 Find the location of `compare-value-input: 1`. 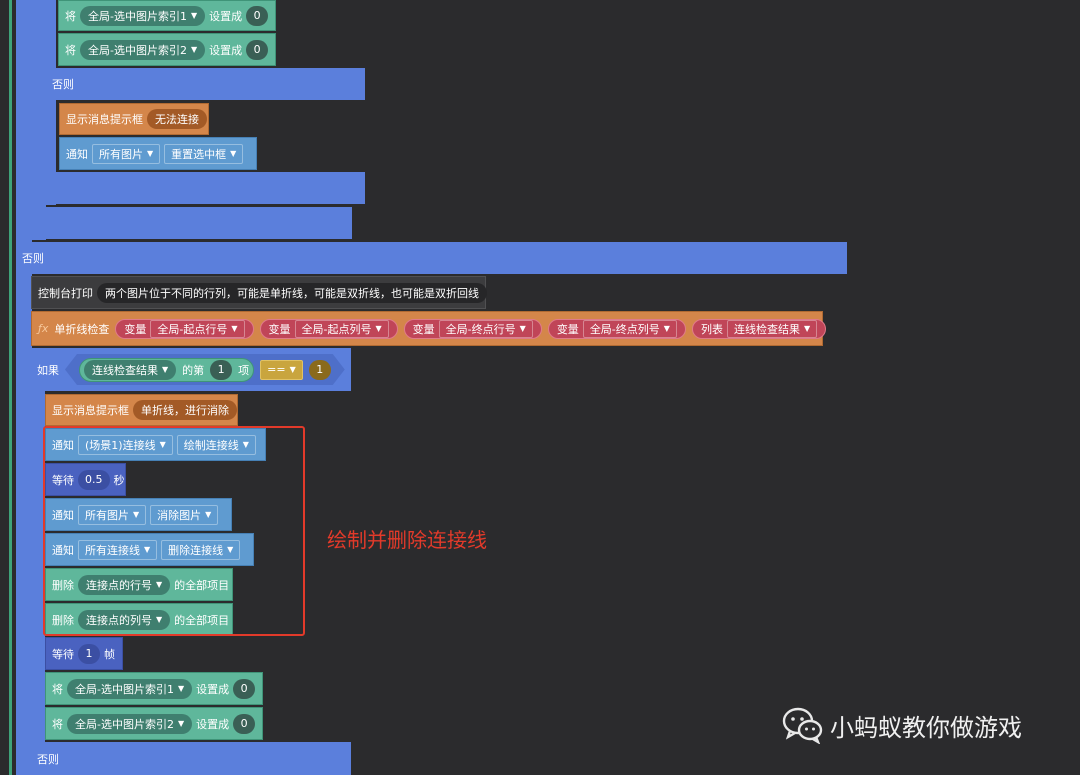

compare-value-input: 1 is located at coordinates (320, 370).